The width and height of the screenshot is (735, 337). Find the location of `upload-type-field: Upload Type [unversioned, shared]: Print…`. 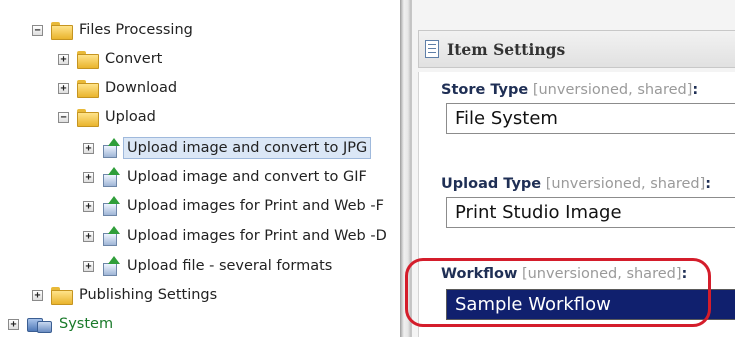

upload-type-field: Upload Type [unversioned, shared]: Print… is located at coordinates (576, 194).